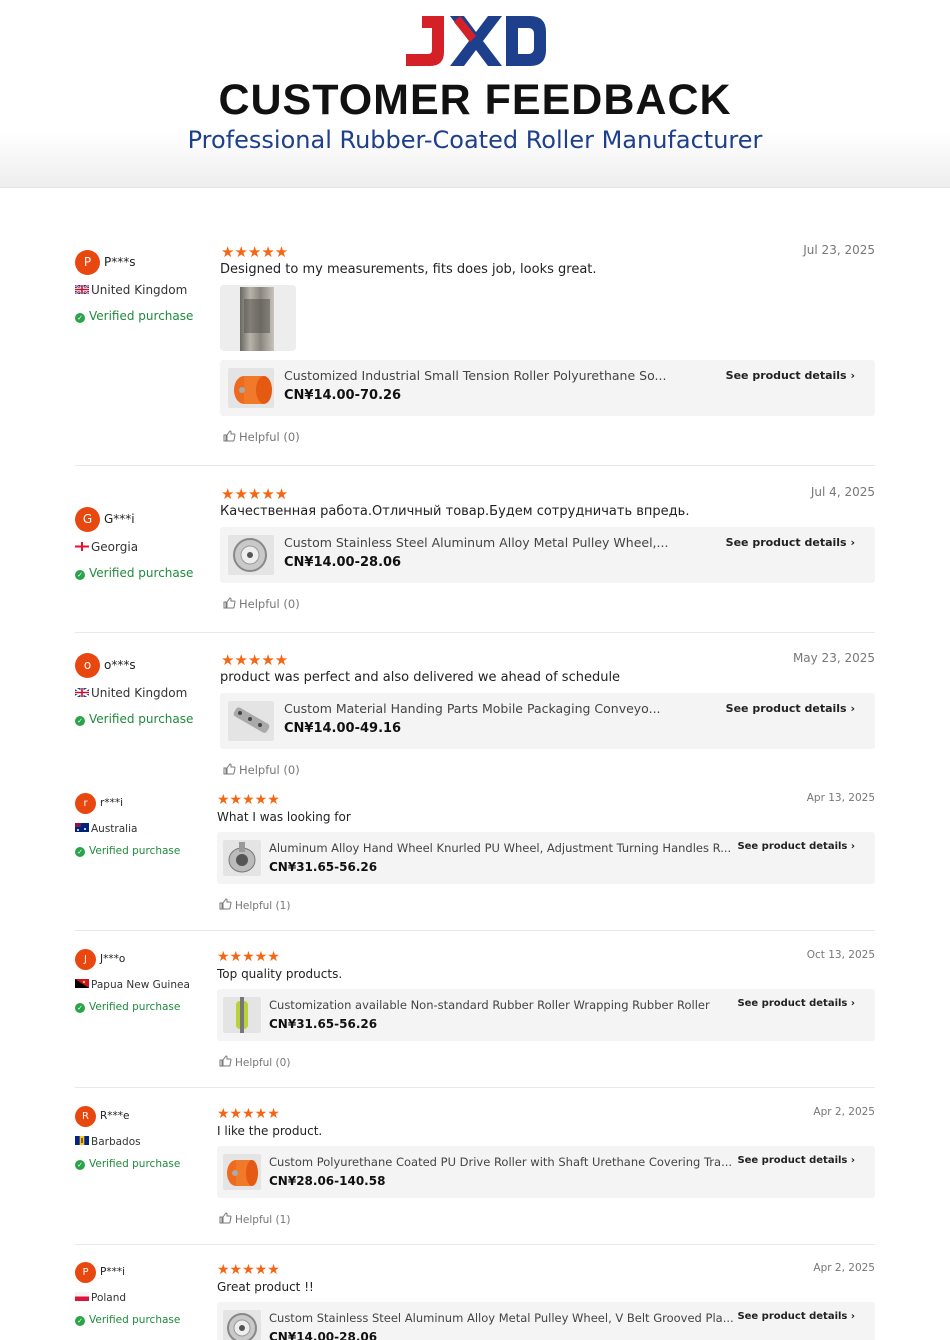  Describe the element at coordinates (113, 959) in the screenshot. I see `reviewer-name: J***o` at that location.